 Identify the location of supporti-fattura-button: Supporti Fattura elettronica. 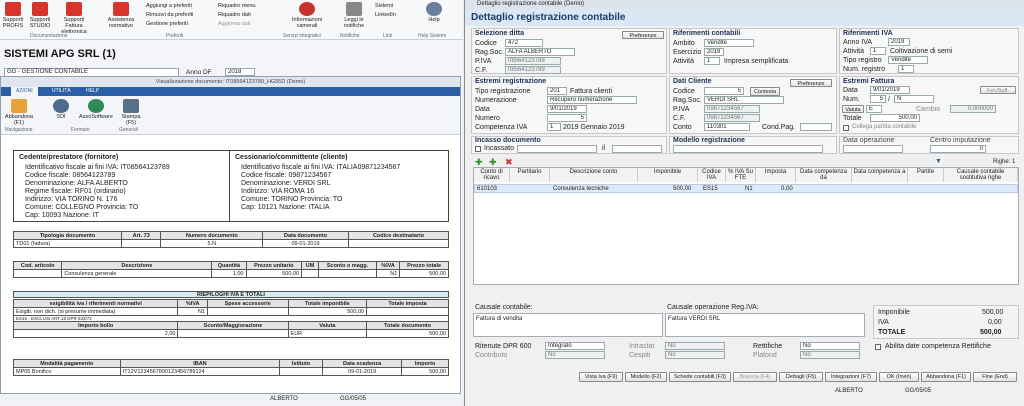
(74, 18).